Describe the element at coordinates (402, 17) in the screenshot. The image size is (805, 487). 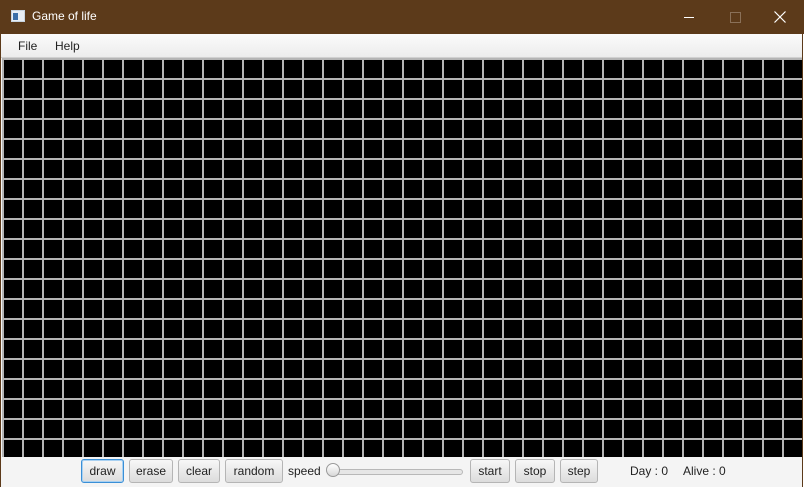
I see `title-bar: Game of life` at that location.